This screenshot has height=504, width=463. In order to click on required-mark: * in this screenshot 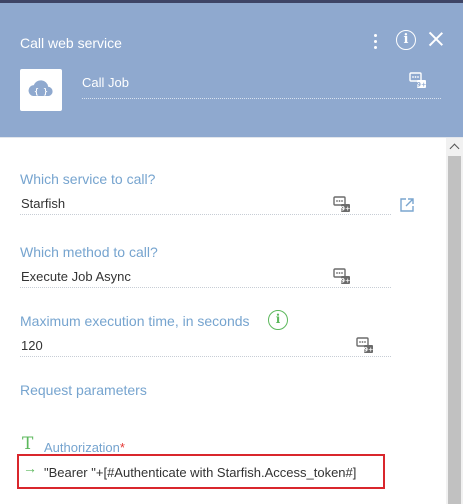, I will do `click(122, 447)`.